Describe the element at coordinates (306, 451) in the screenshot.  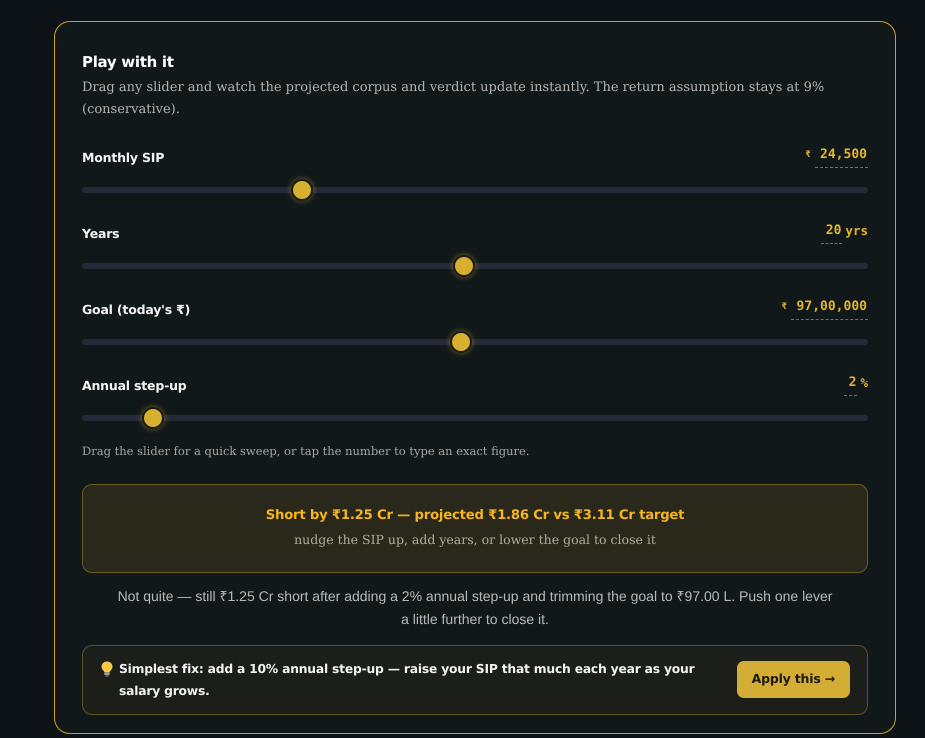
I see `hint-text: Drag the slider for a quick sweep, or tap the number to type an exact figure.` at that location.